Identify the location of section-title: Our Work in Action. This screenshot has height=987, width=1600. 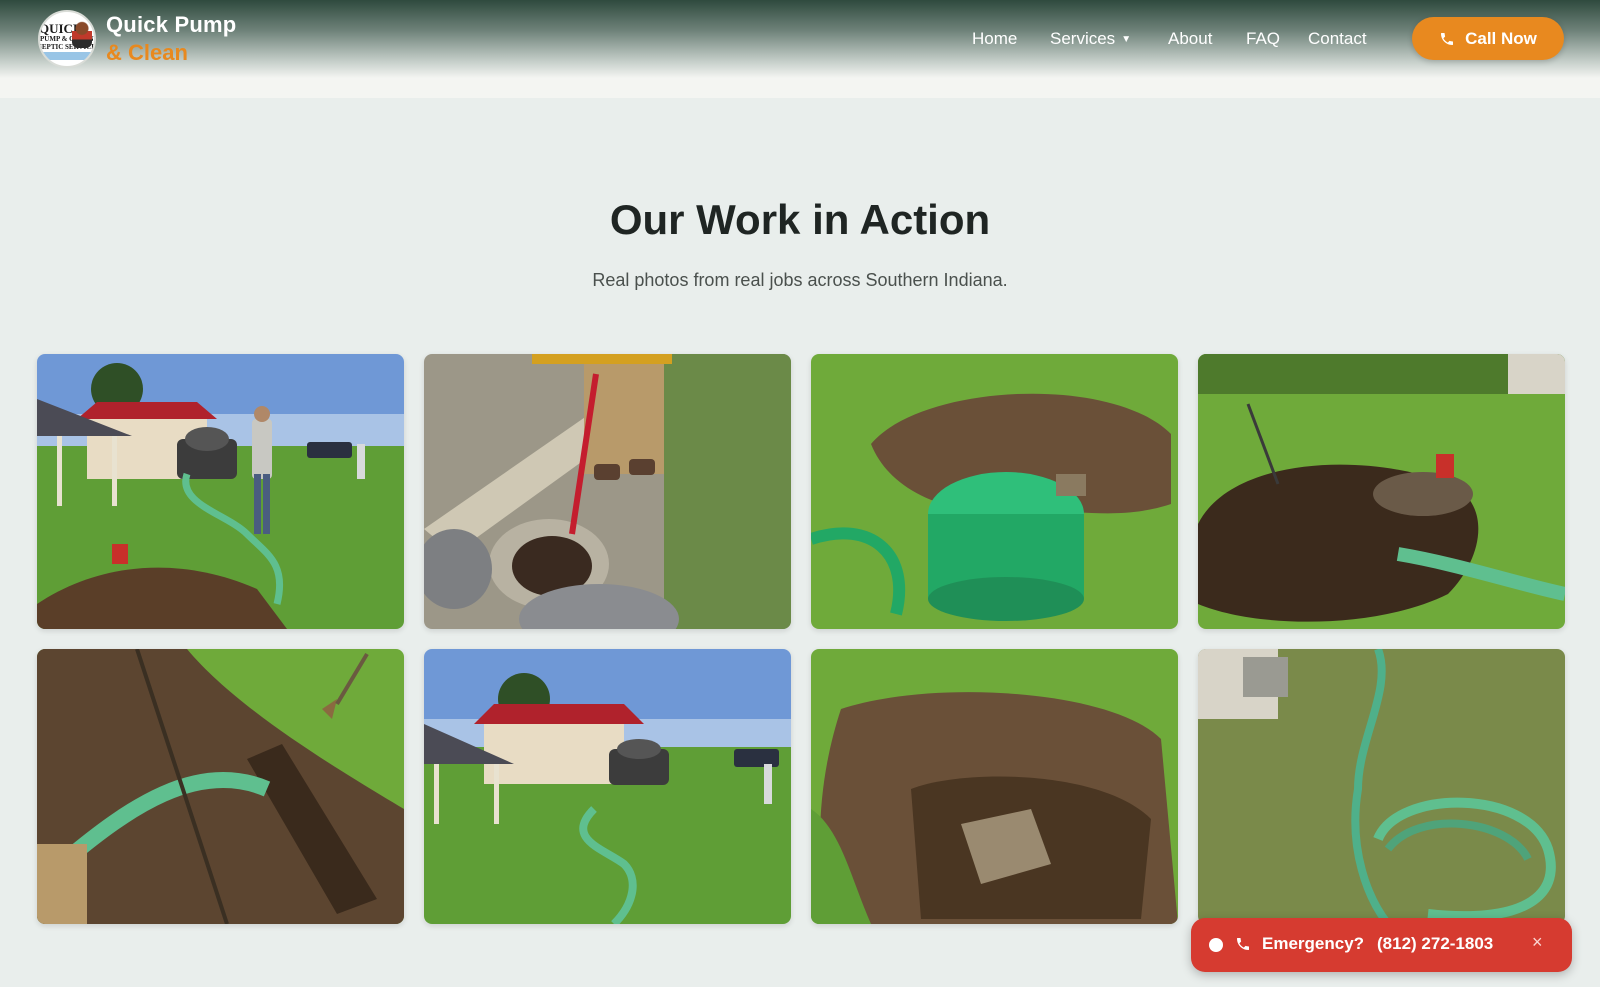
(800, 219).